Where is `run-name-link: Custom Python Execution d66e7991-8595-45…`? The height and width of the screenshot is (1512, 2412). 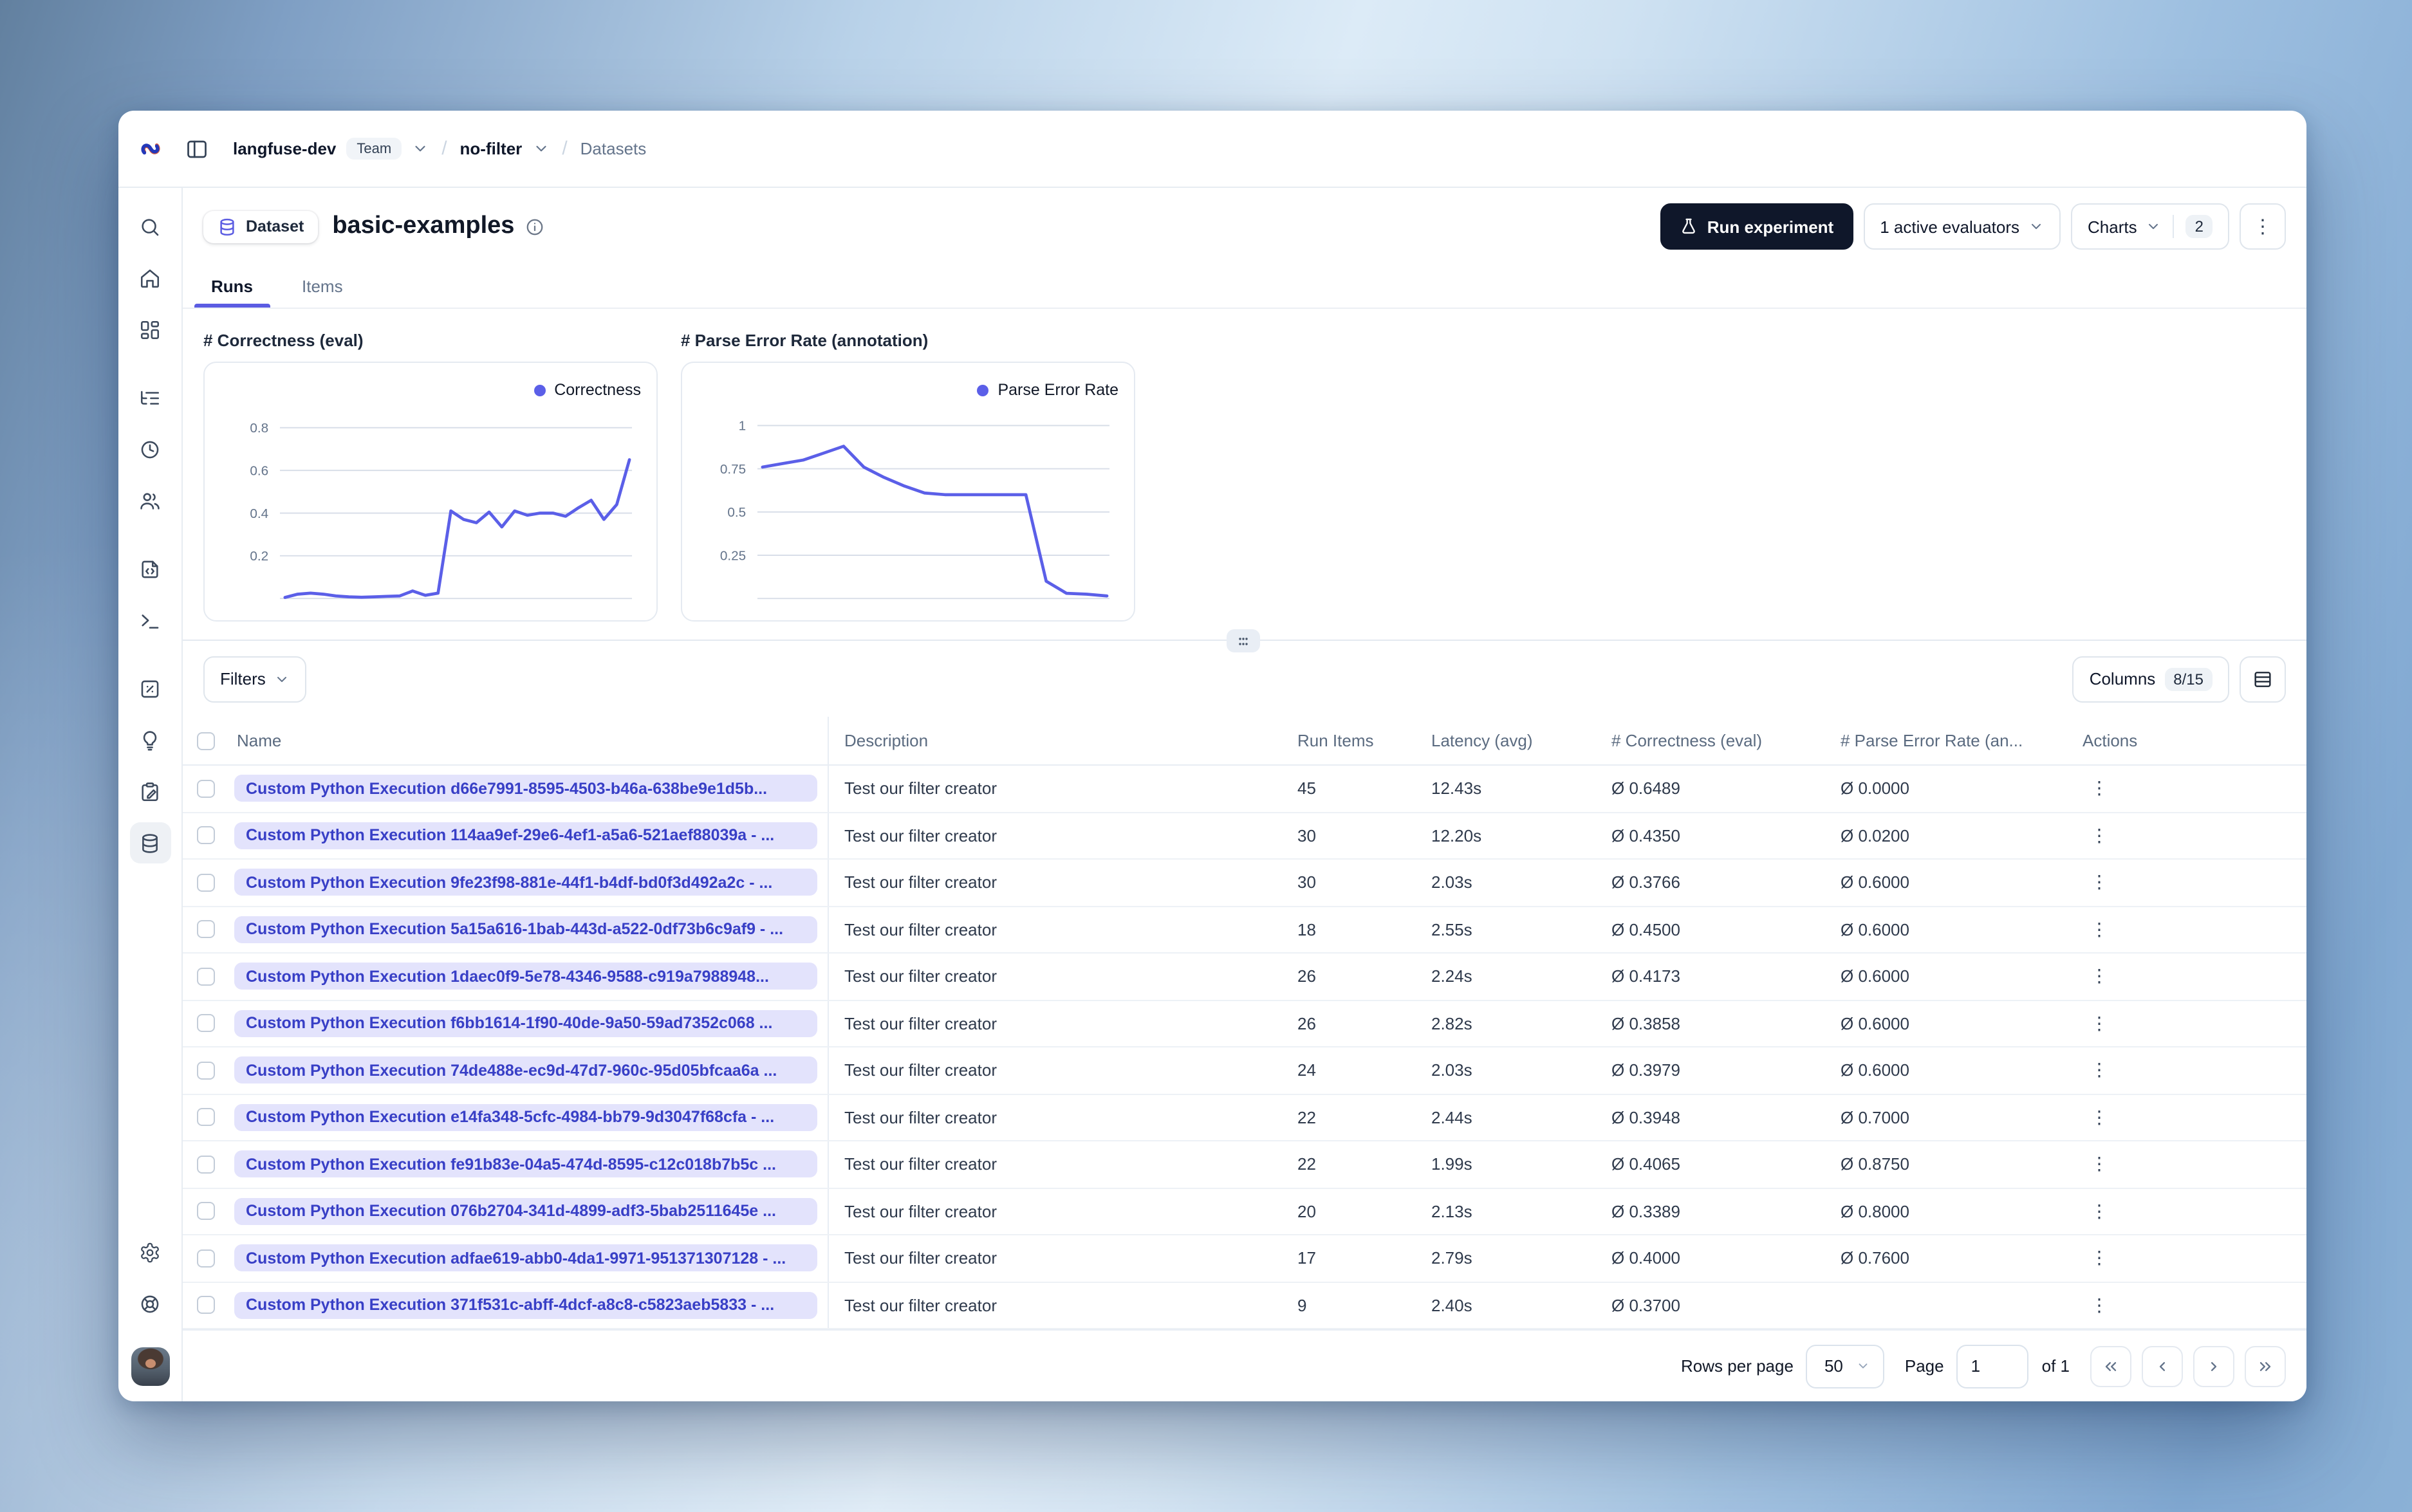 run-name-link: Custom Python Execution d66e7991-8595-45… is located at coordinates (525, 788).